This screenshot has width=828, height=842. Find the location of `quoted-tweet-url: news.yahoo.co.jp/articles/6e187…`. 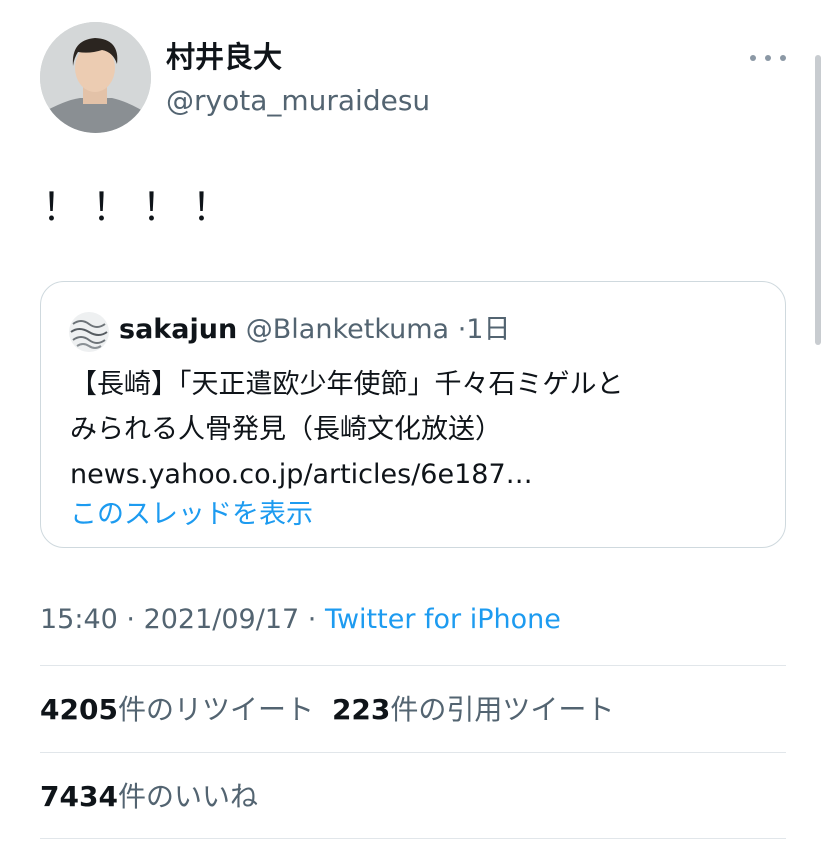

quoted-tweet-url: news.yahoo.co.jp/articles/6e187… is located at coordinates (301, 474).